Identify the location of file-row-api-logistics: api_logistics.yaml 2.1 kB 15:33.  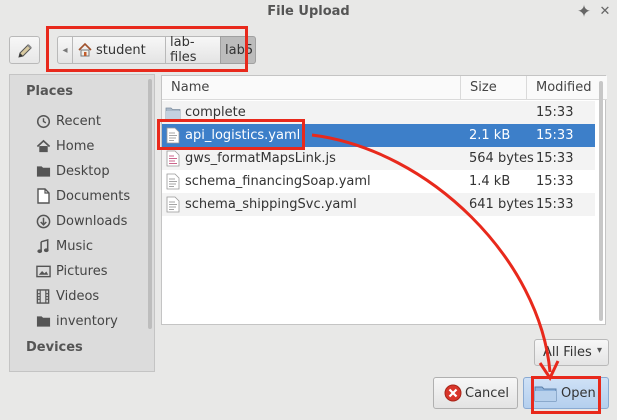
(378, 135).